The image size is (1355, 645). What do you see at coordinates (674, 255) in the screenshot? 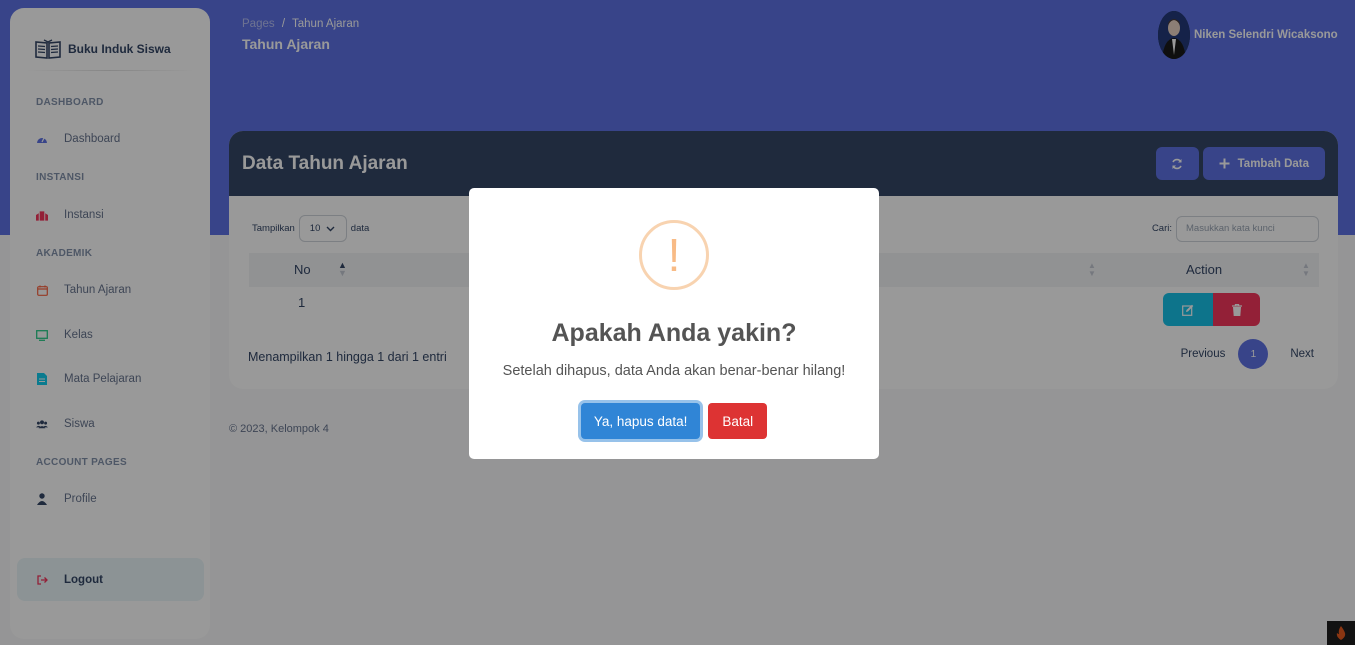
I see `warning-icon: !` at bounding box center [674, 255].